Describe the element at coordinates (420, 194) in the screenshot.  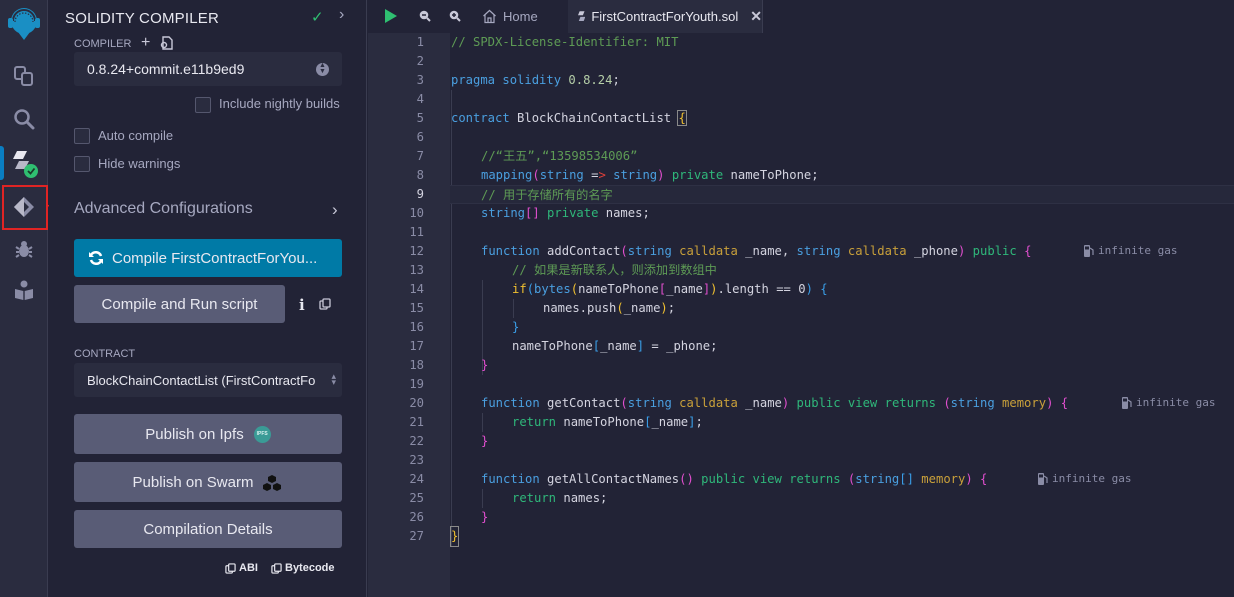
I see `line-number: 9` at that location.